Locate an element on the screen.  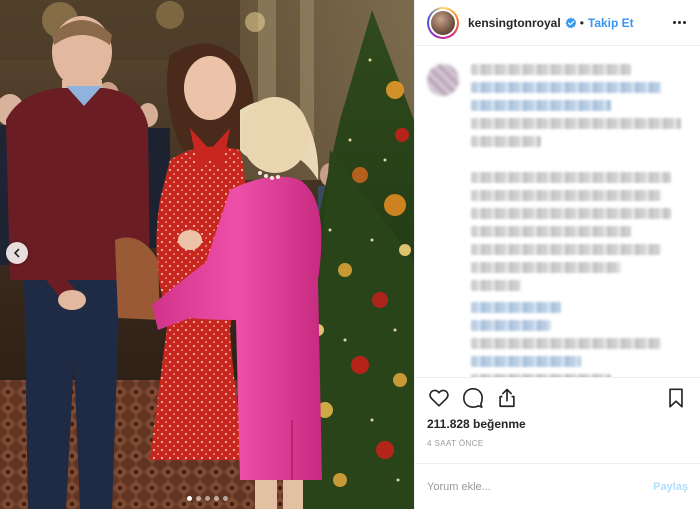
author-username: kensingtonroyal is located at coordinates (514, 23).